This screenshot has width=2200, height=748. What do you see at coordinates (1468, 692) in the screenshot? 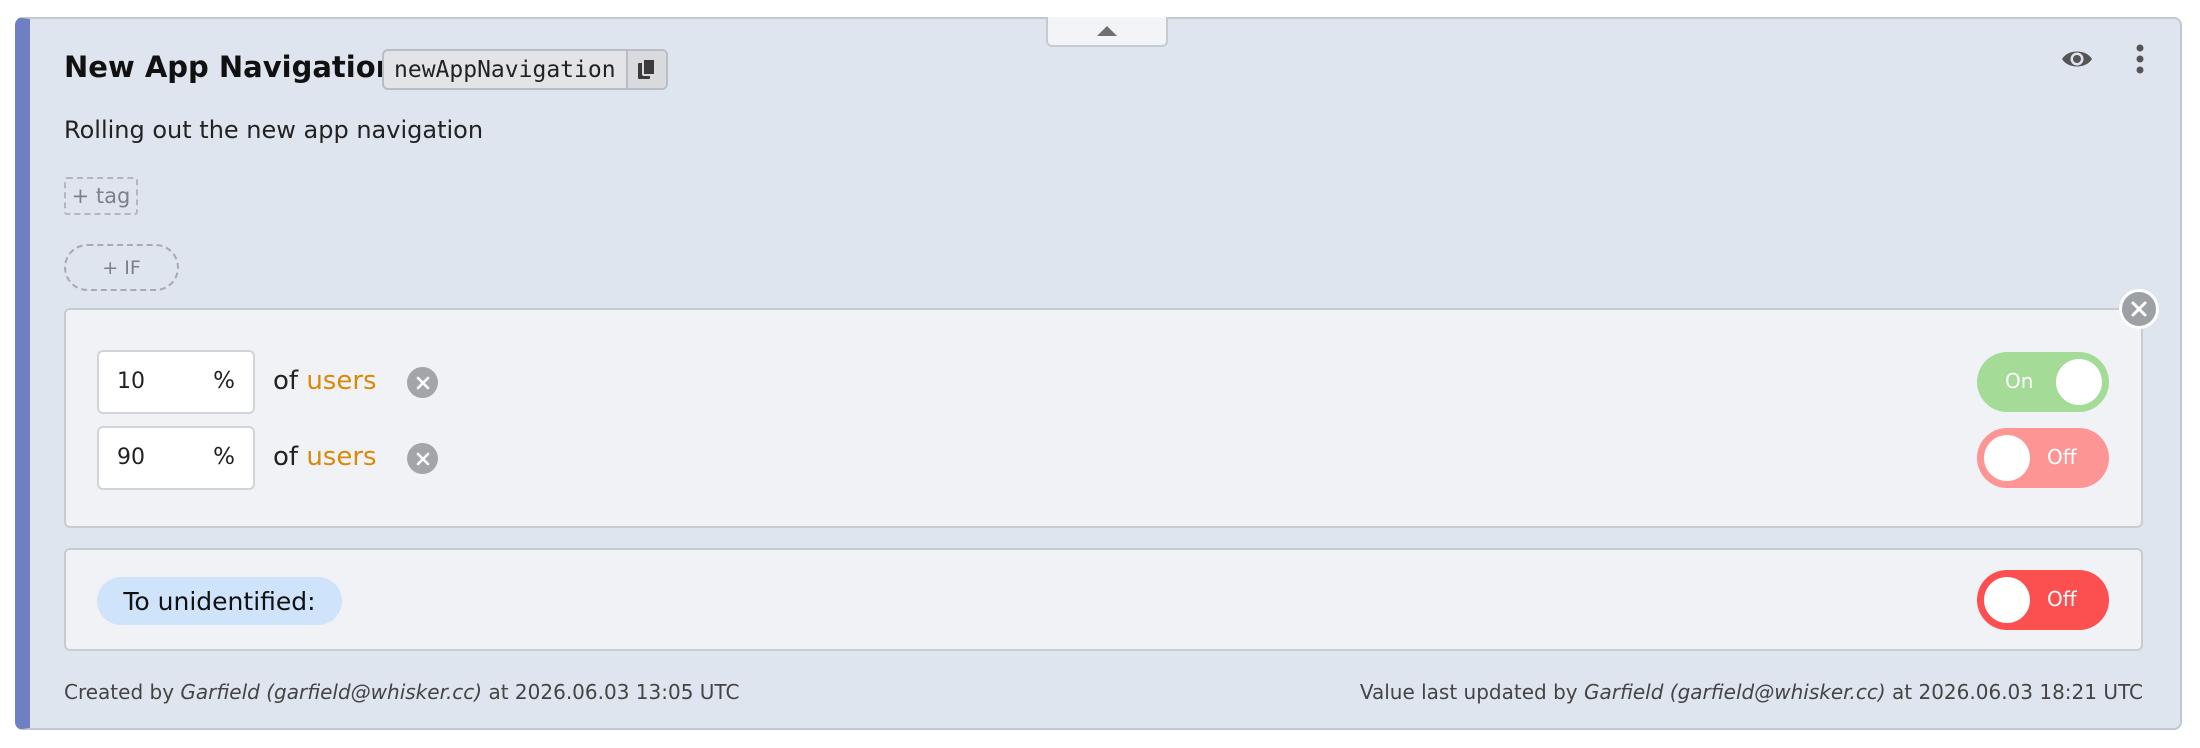
I see `updated-prefix: Value last updated by` at bounding box center [1468, 692].